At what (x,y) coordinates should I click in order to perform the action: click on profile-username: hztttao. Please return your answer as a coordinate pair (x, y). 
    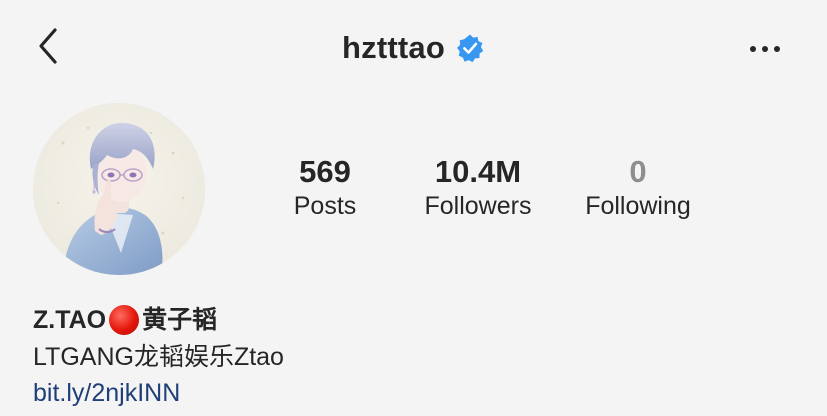
    Looking at the image, I should click on (393, 47).